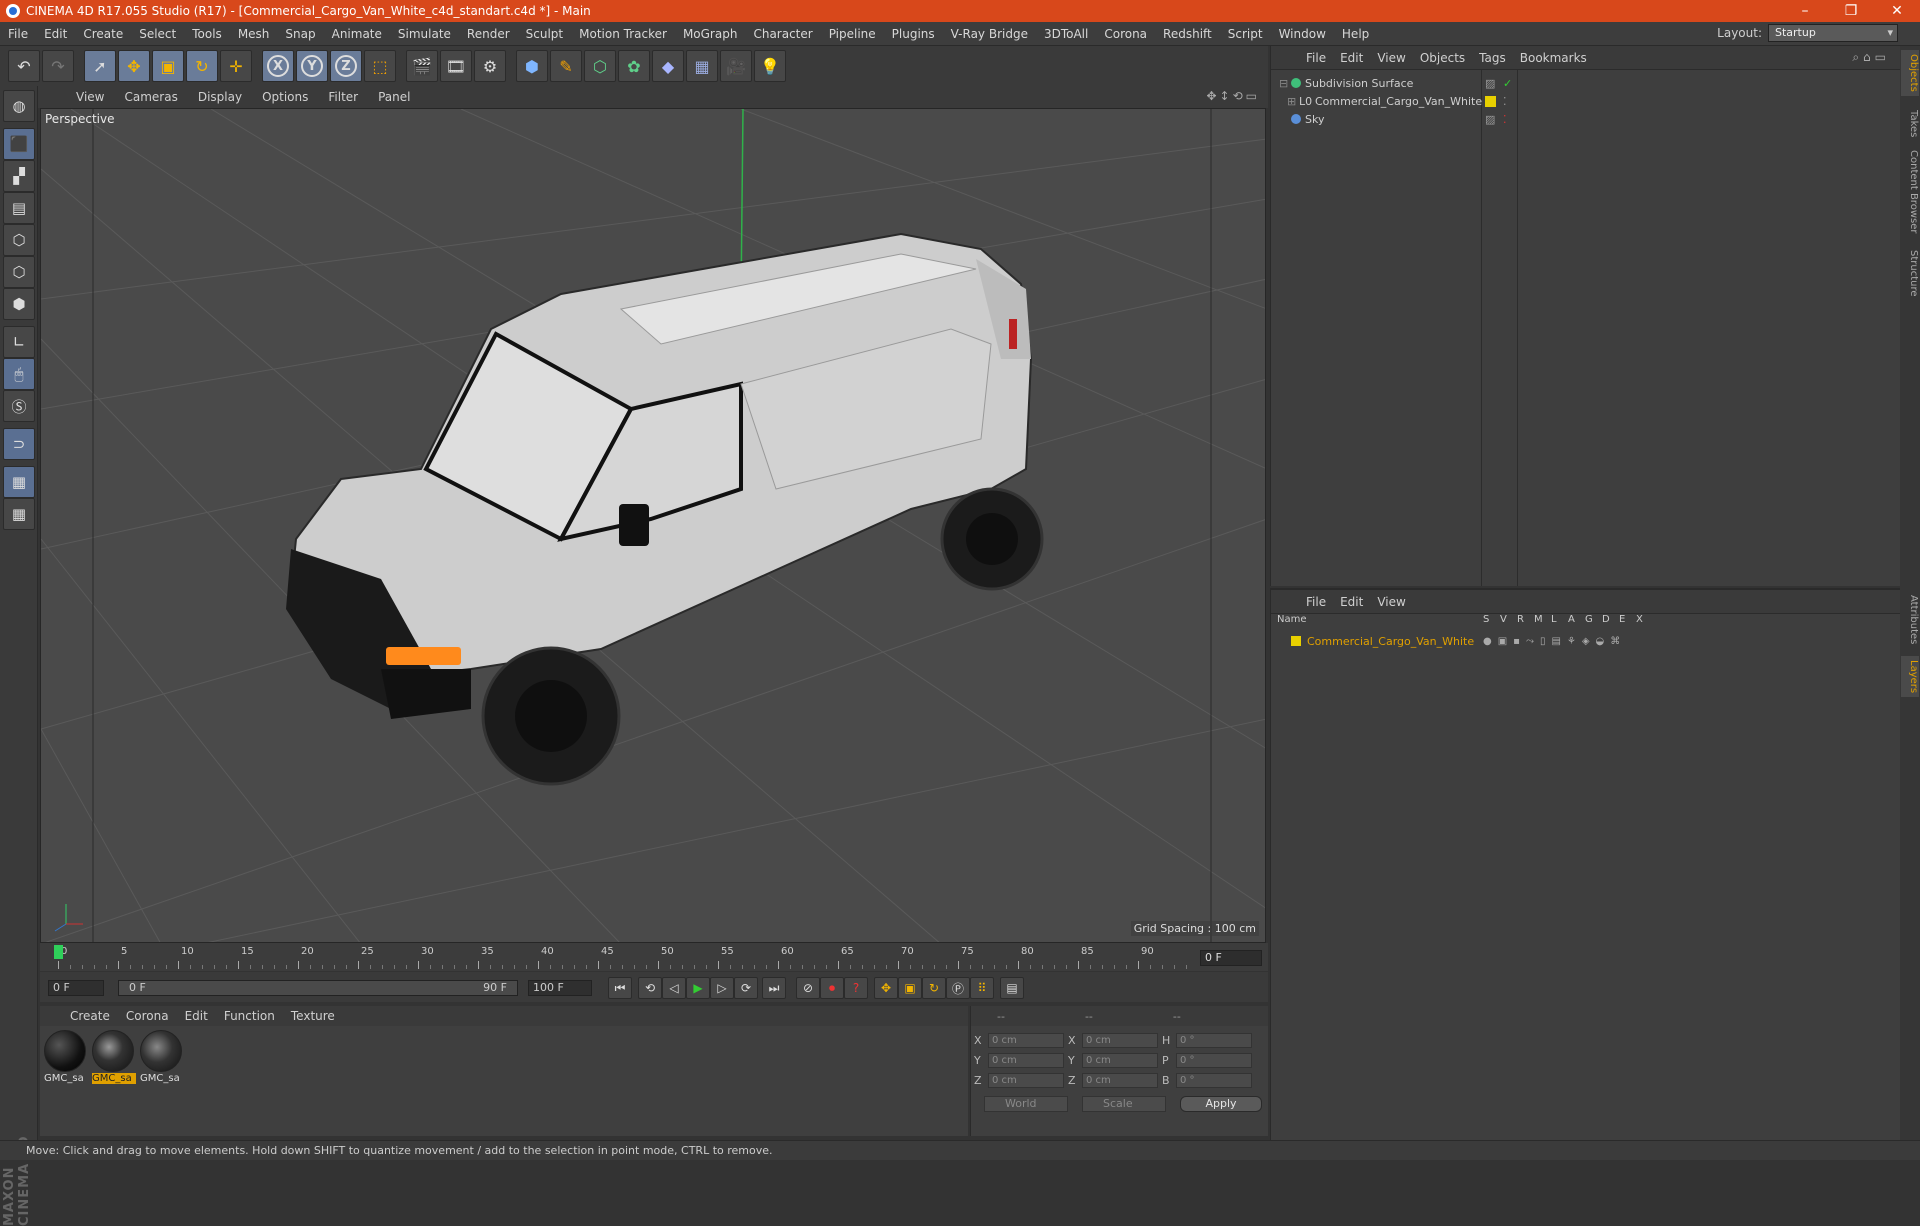 The width and height of the screenshot is (1920, 1226). I want to click on model-mode-icon: ⬛, so click(19, 144).